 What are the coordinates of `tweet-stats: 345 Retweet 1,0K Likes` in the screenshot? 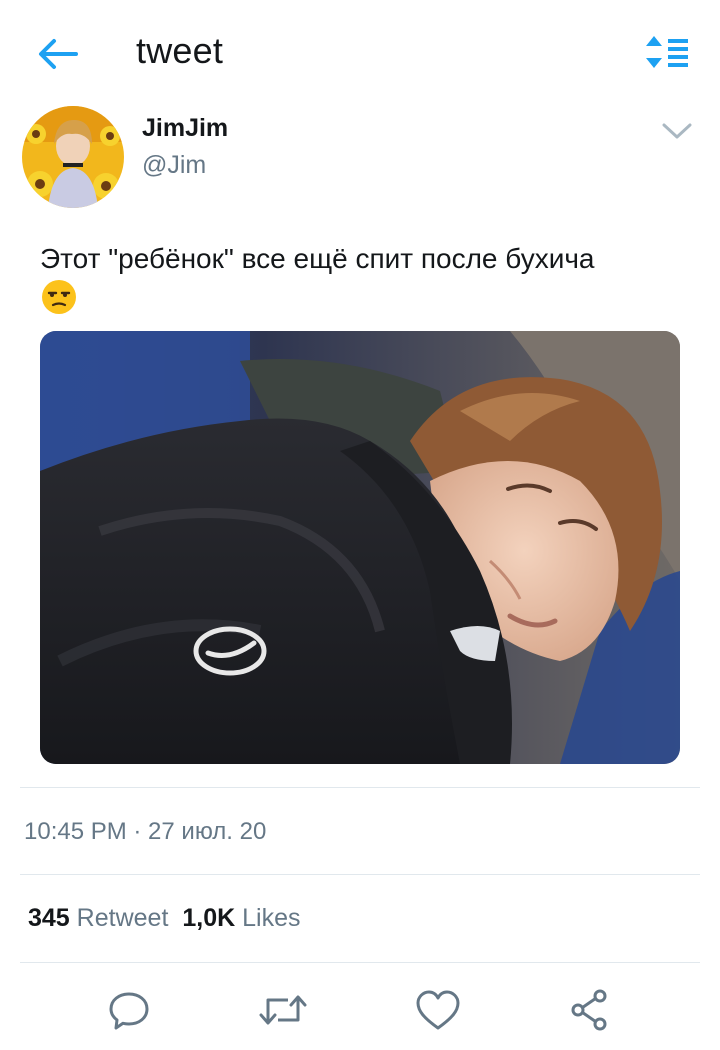 It's located at (164, 918).